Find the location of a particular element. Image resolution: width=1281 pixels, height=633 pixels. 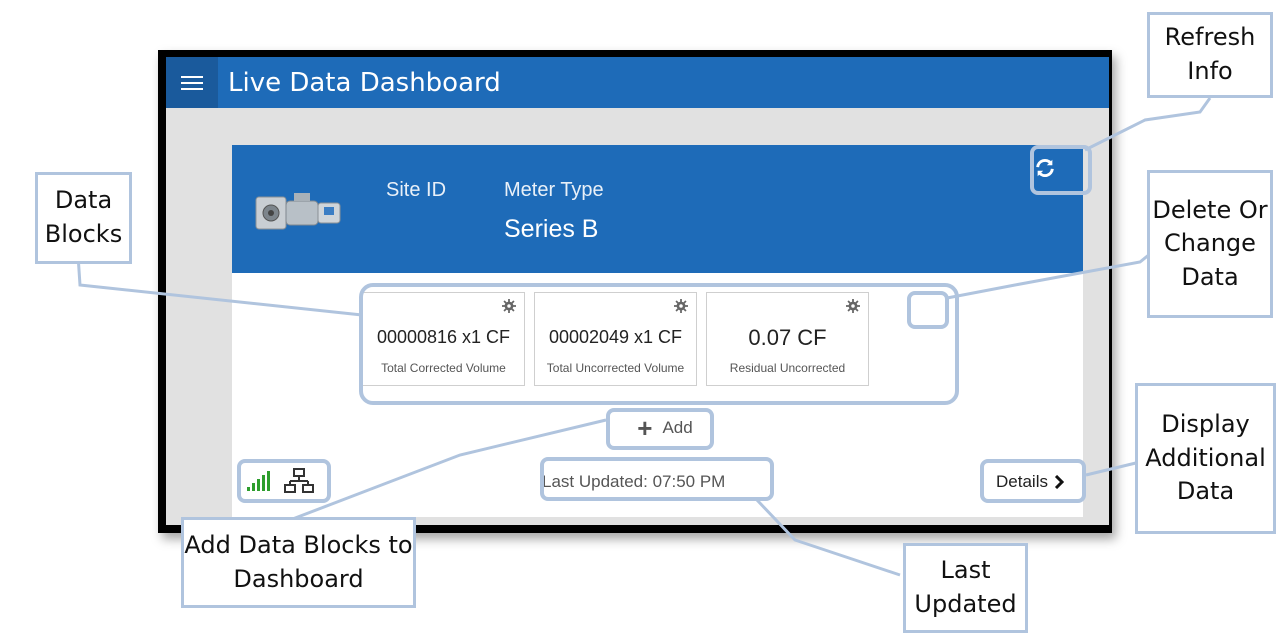

annotation-delete-or-change: Delete Or Change Data is located at coordinates (1210, 244).